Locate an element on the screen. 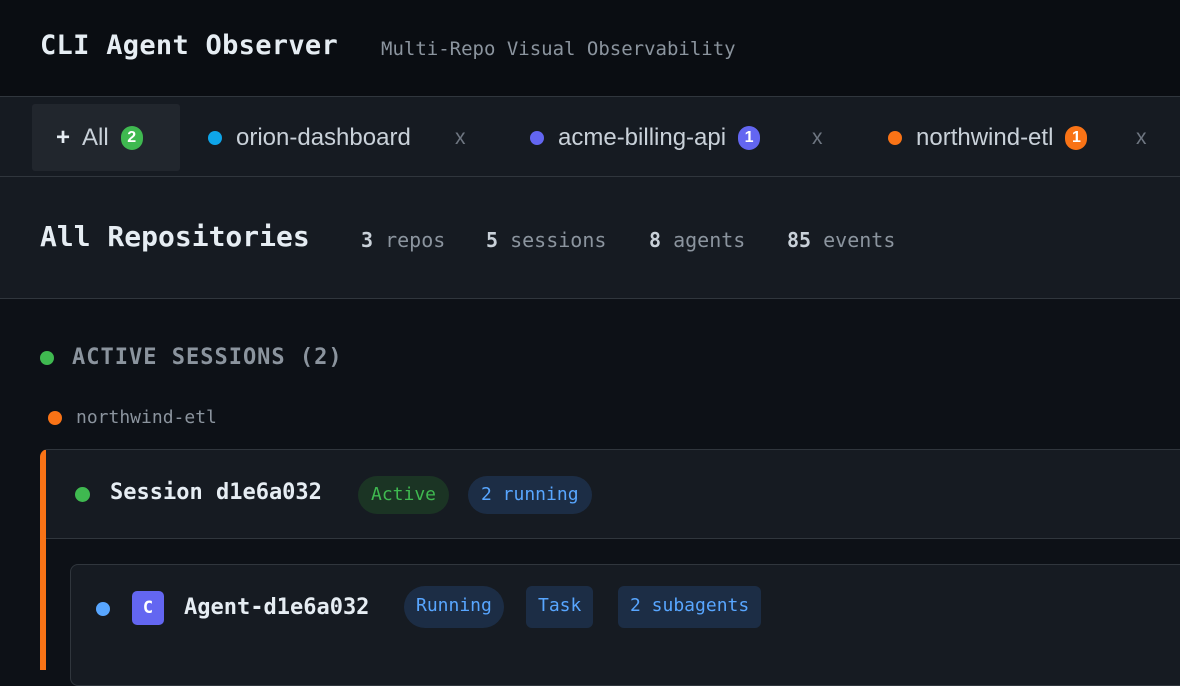  agent-status-dot is located at coordinates (103, 609).